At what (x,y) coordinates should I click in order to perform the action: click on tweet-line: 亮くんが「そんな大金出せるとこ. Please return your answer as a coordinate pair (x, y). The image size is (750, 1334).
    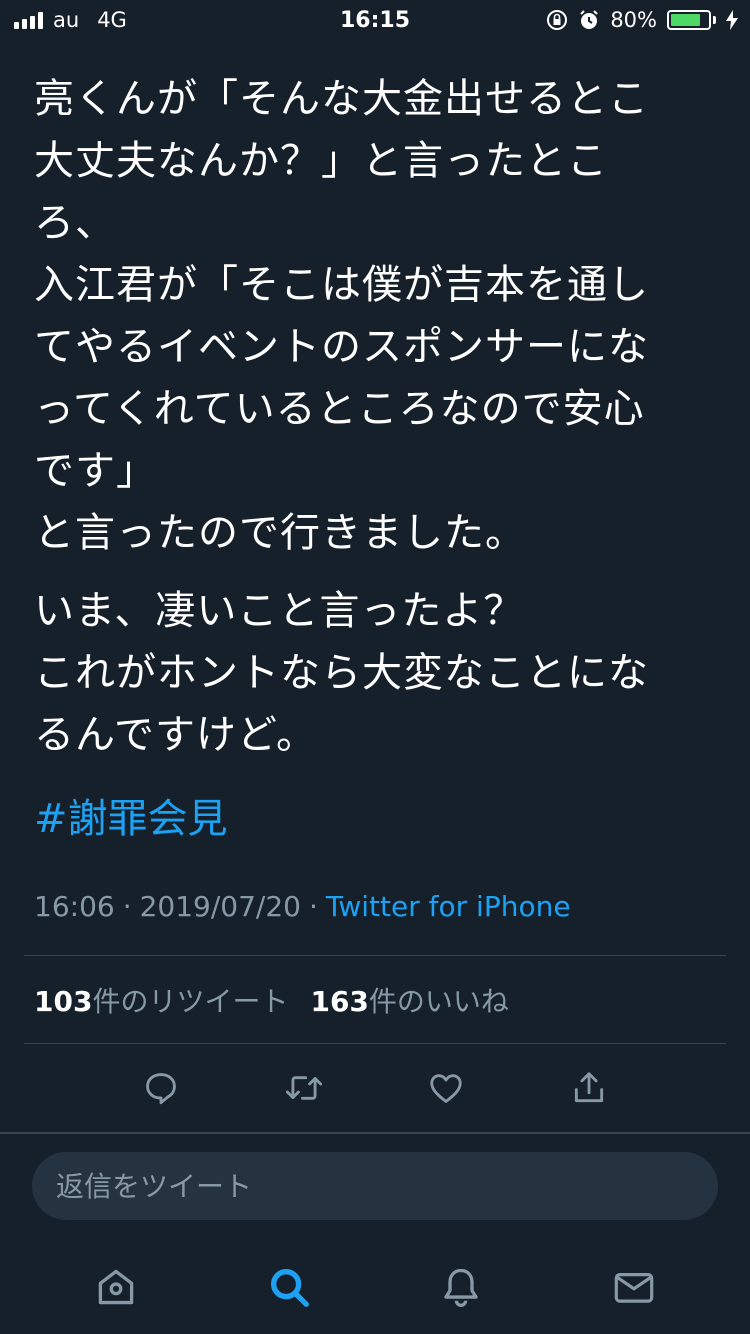
    Looking at the image, I should click on (341, 99).